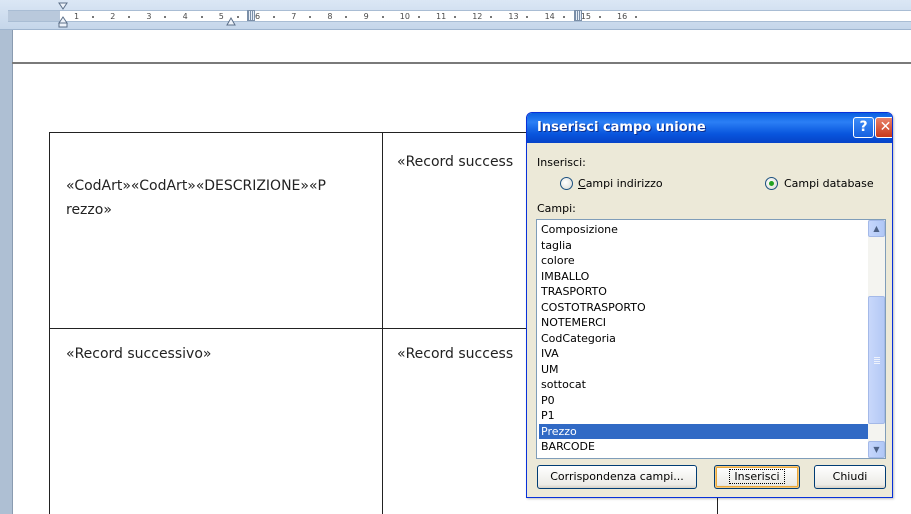 The width and height of the screenshot is (911, 514). Describe the element at coordinates (706, 260) in the screenshot. I see `list-item: colore` at that location.